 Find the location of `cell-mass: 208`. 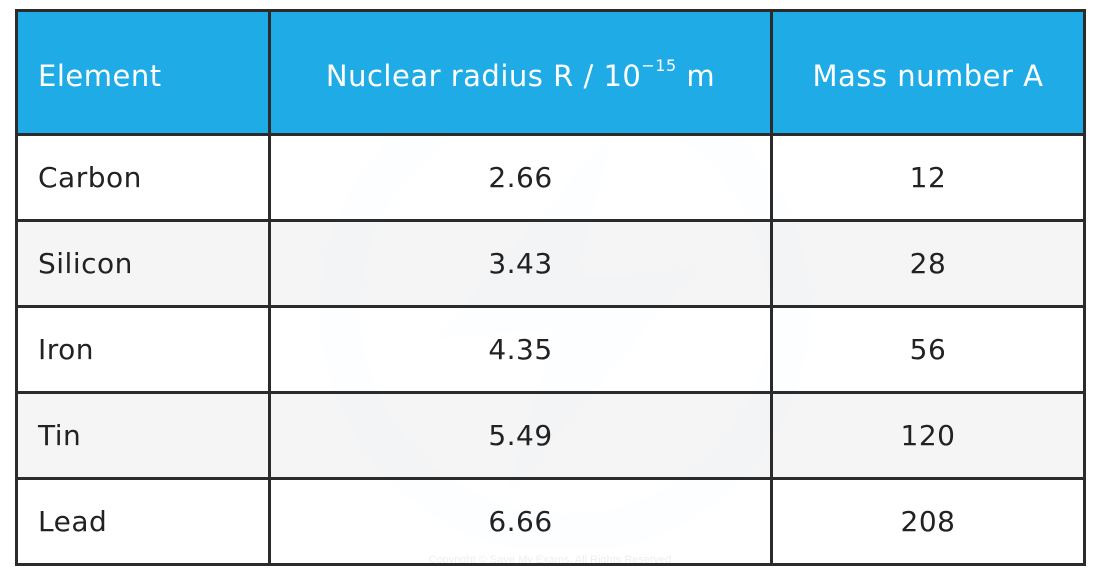

cell-mass: 208 is located at coordinates (928, 521).